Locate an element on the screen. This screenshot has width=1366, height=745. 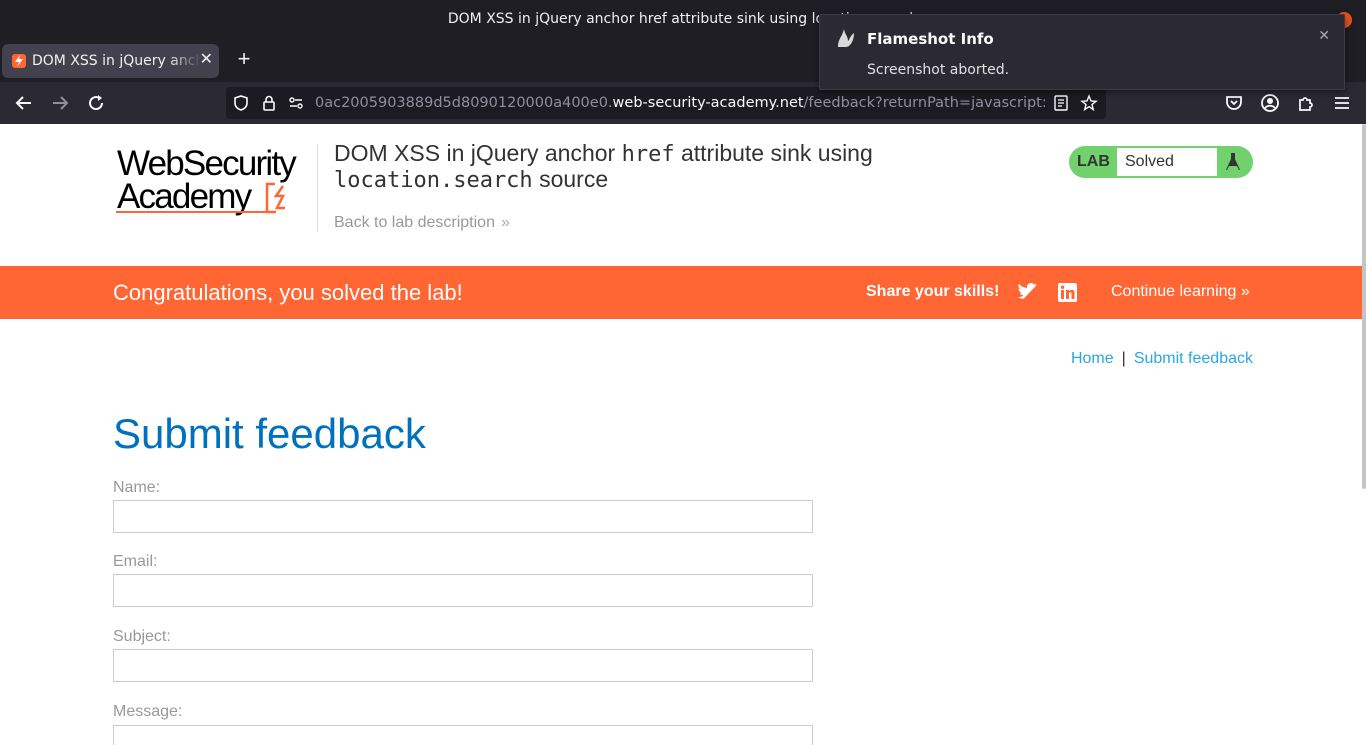
back-link-label: Back to lab description is located at coordinates (414, 222).